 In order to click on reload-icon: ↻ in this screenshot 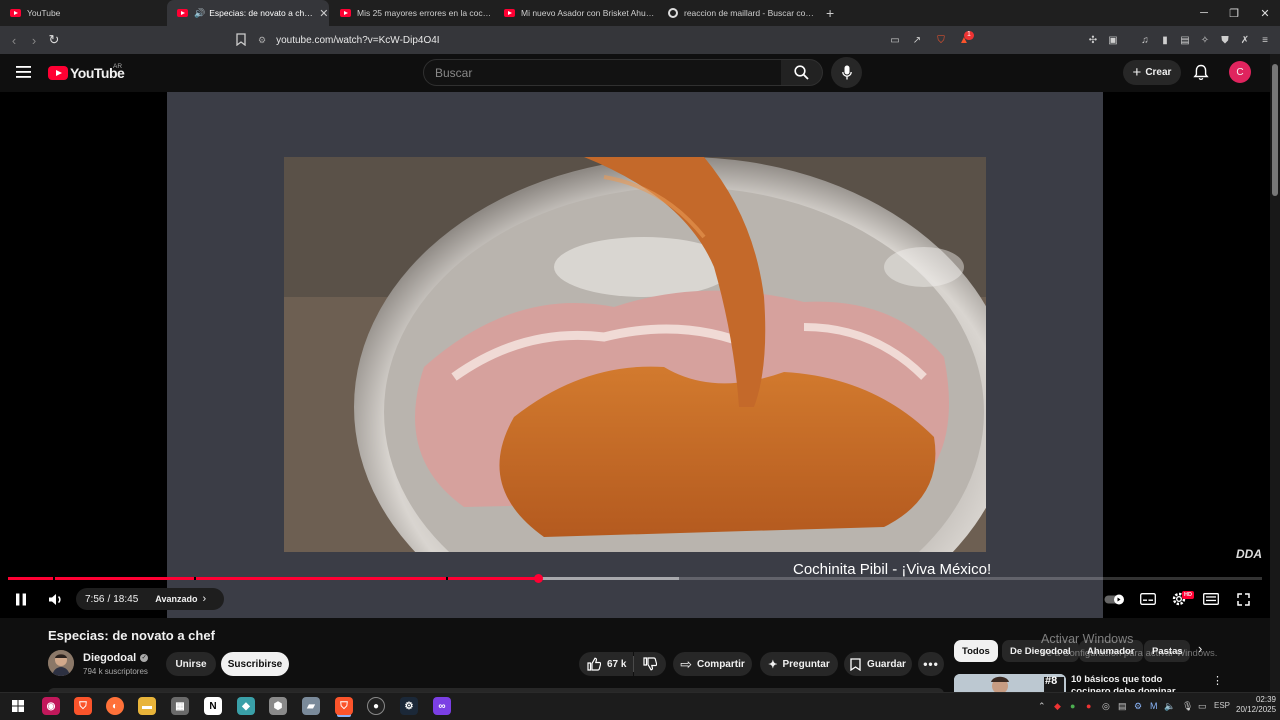, I will do `click(54, 40)`.